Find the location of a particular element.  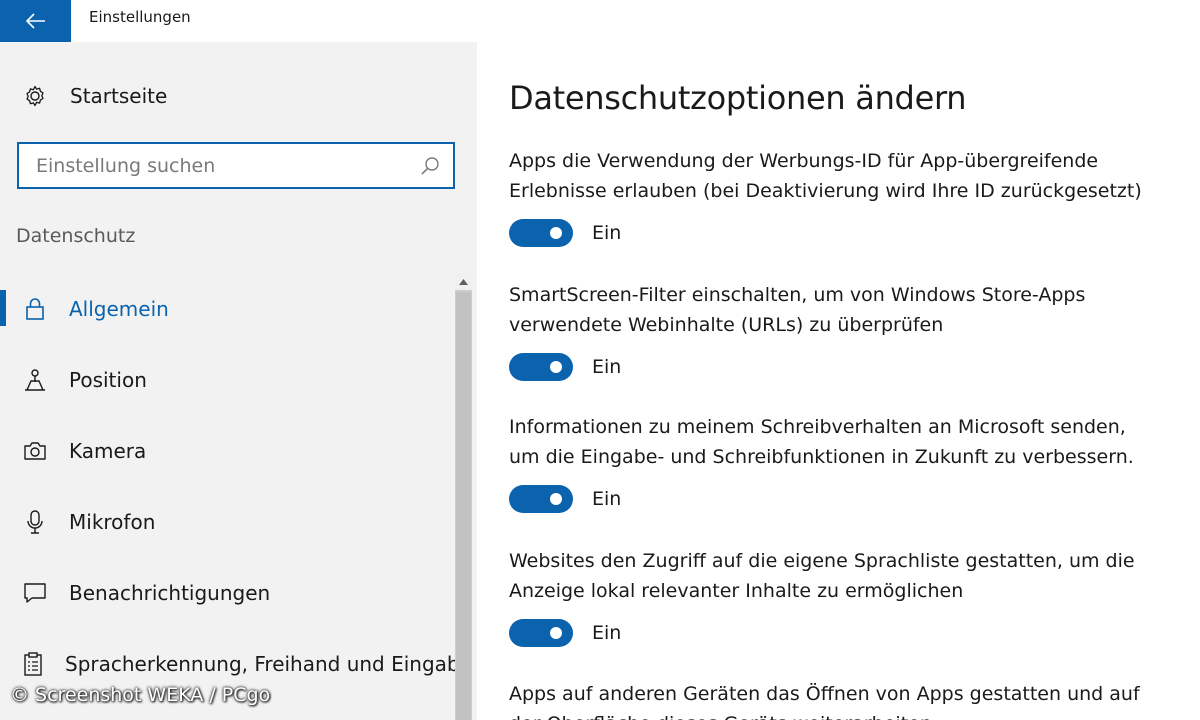

back-arrow-icon is located at coordinates (35, 21).